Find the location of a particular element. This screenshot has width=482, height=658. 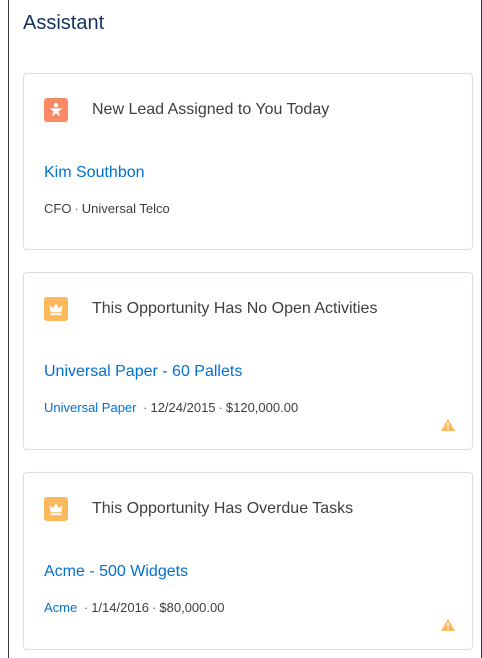

card-header: This Opportunity Has No Open Activities is located at coordinates (210, 309).